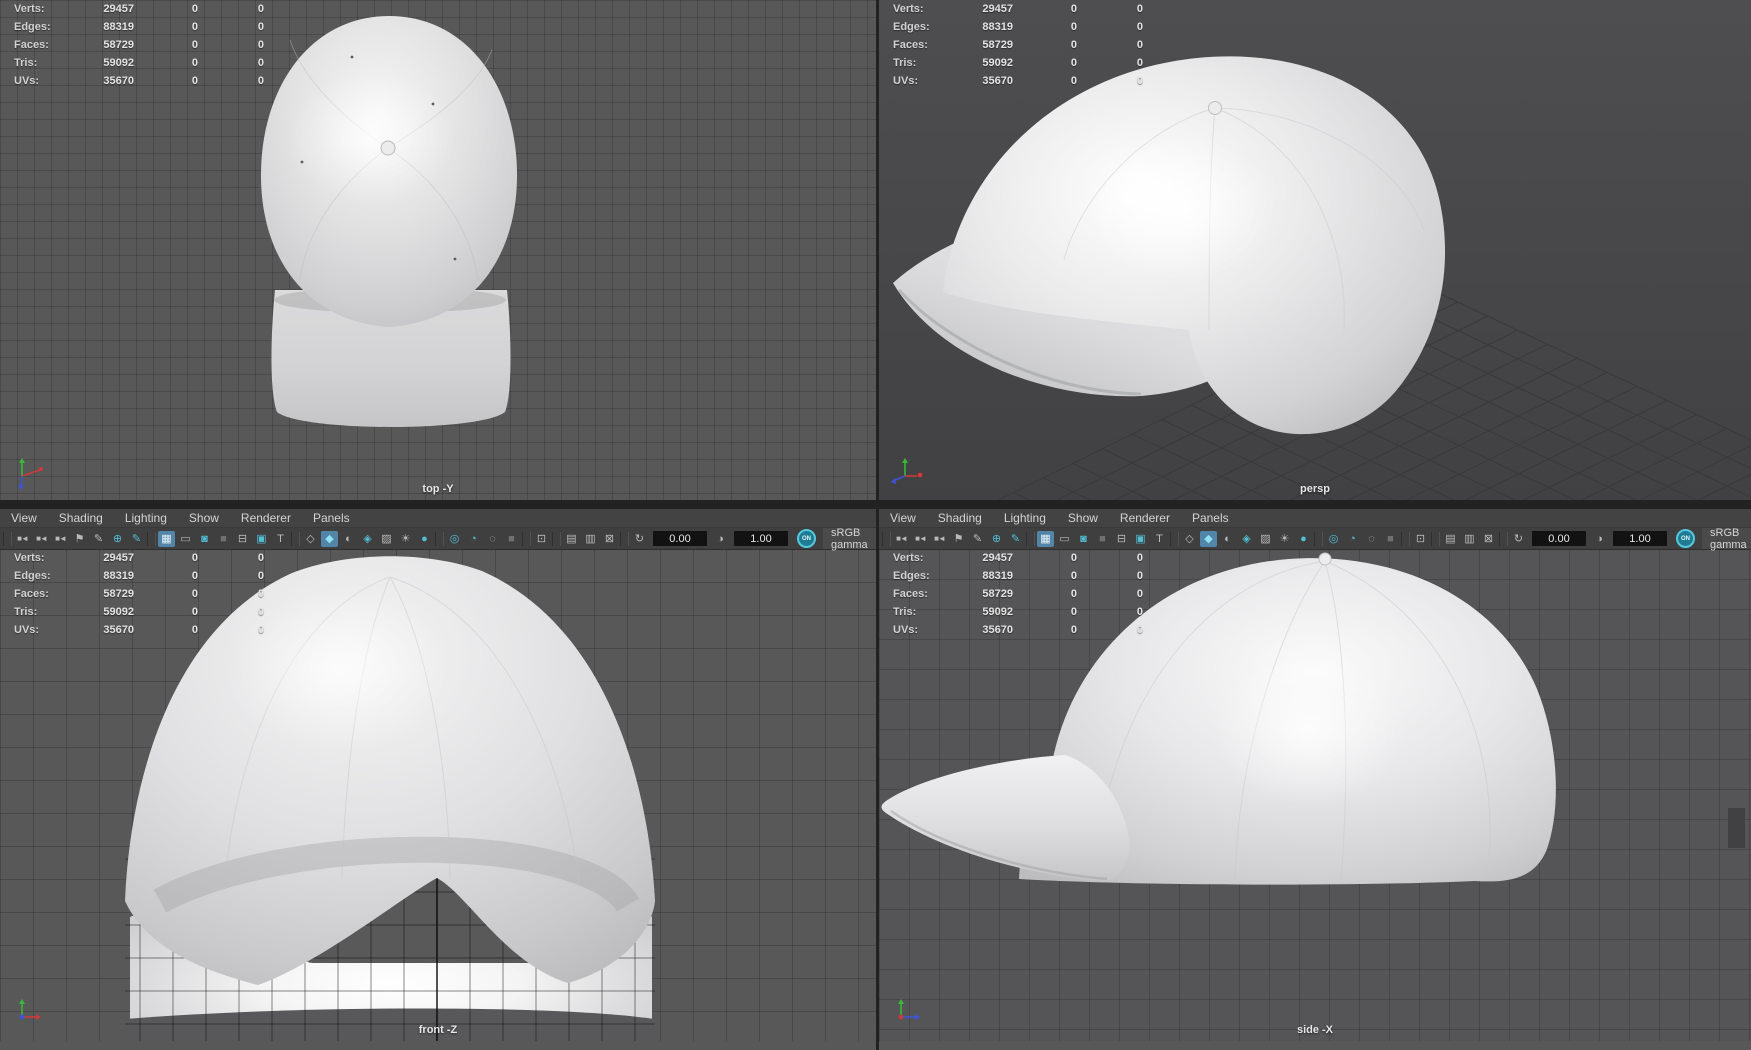  I want to click on toolbar-separator, so click(295, 538).